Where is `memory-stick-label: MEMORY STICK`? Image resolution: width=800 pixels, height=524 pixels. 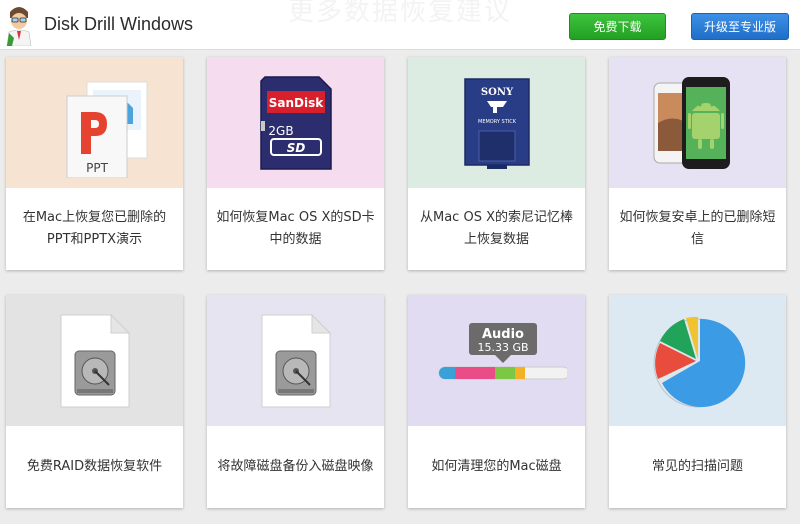 memory-stick-label: MEMORY STICK is located at coordinates (497, 122).